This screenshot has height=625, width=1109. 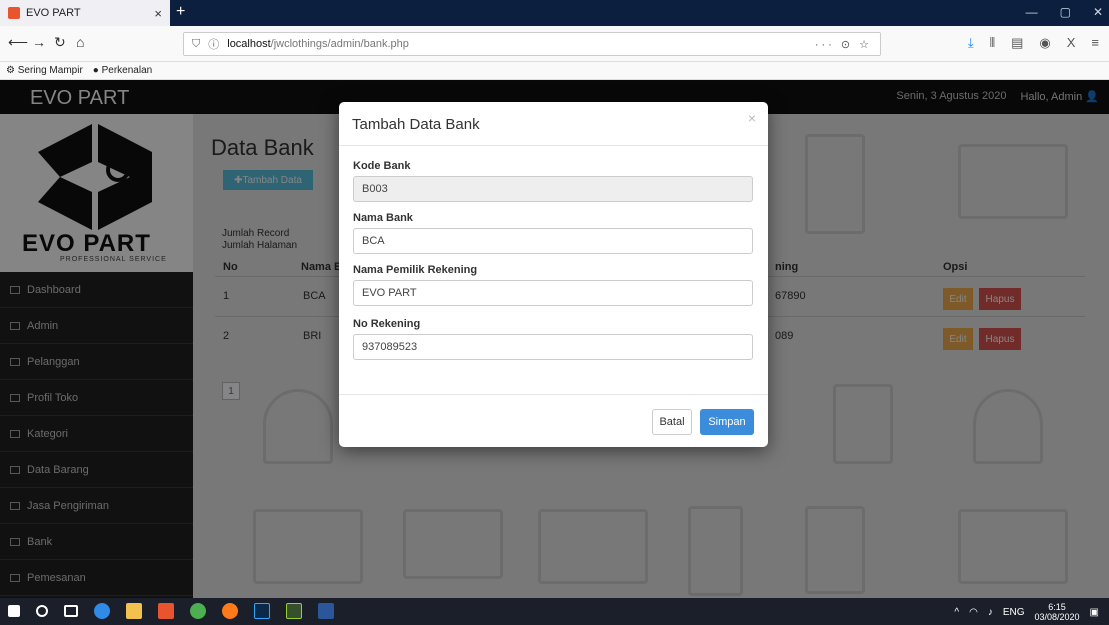 What do you see at coordinates (382, 166) in the screenshot?
I see `kode-bank-label: Kode Bank` at bounding box center [382, 166].